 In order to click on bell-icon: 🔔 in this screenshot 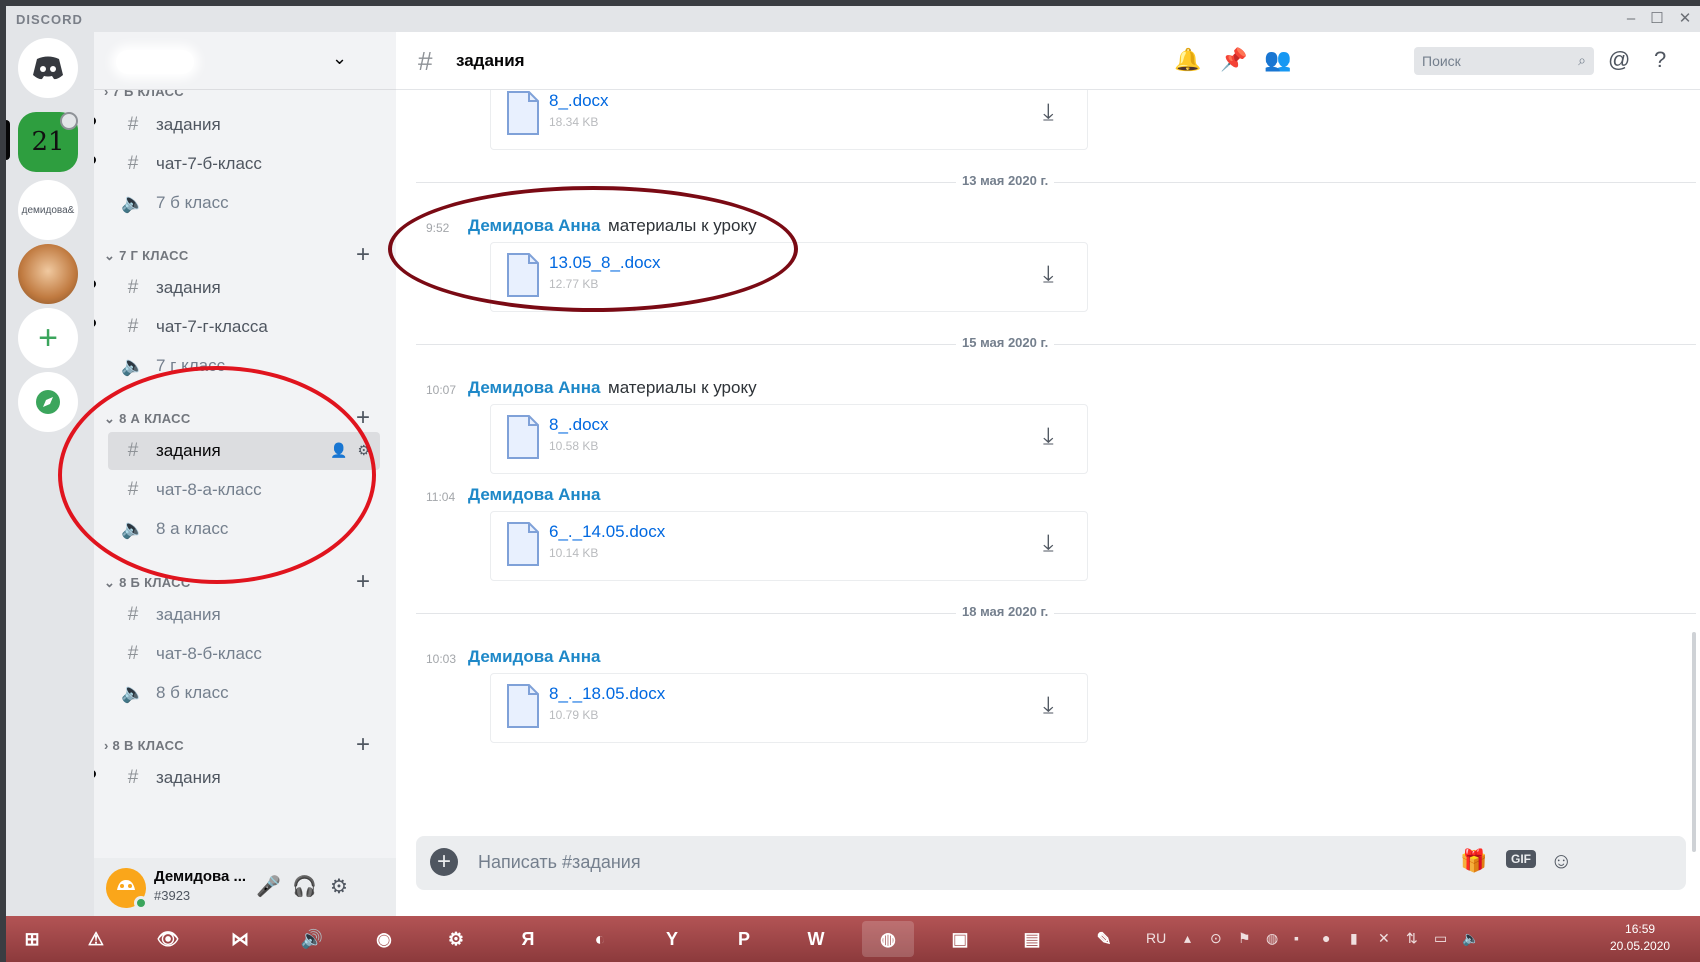, I will do `click(1187, 60)`.